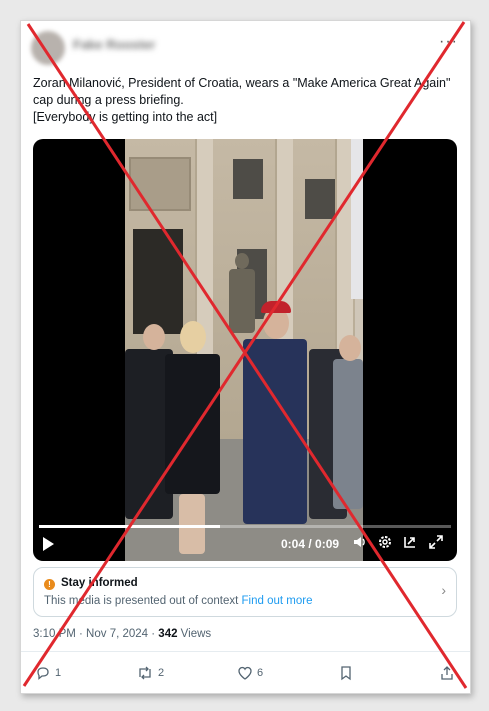 This screenshot has width=489, height=711. I want to click on reply-button: 1, so click(48, 673).